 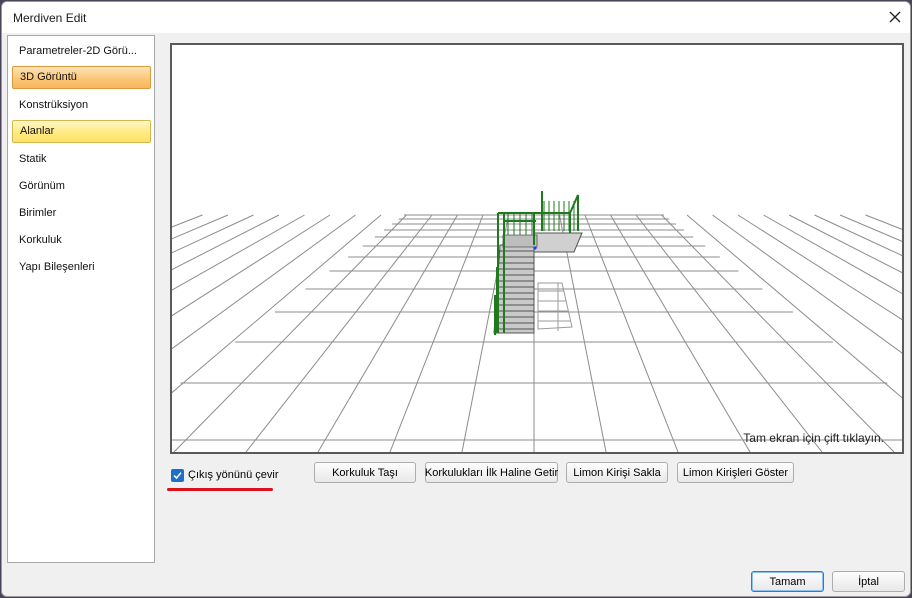 I want to click on move-railing-button: Korkuluk Taşı, so click(x=365, y=472).